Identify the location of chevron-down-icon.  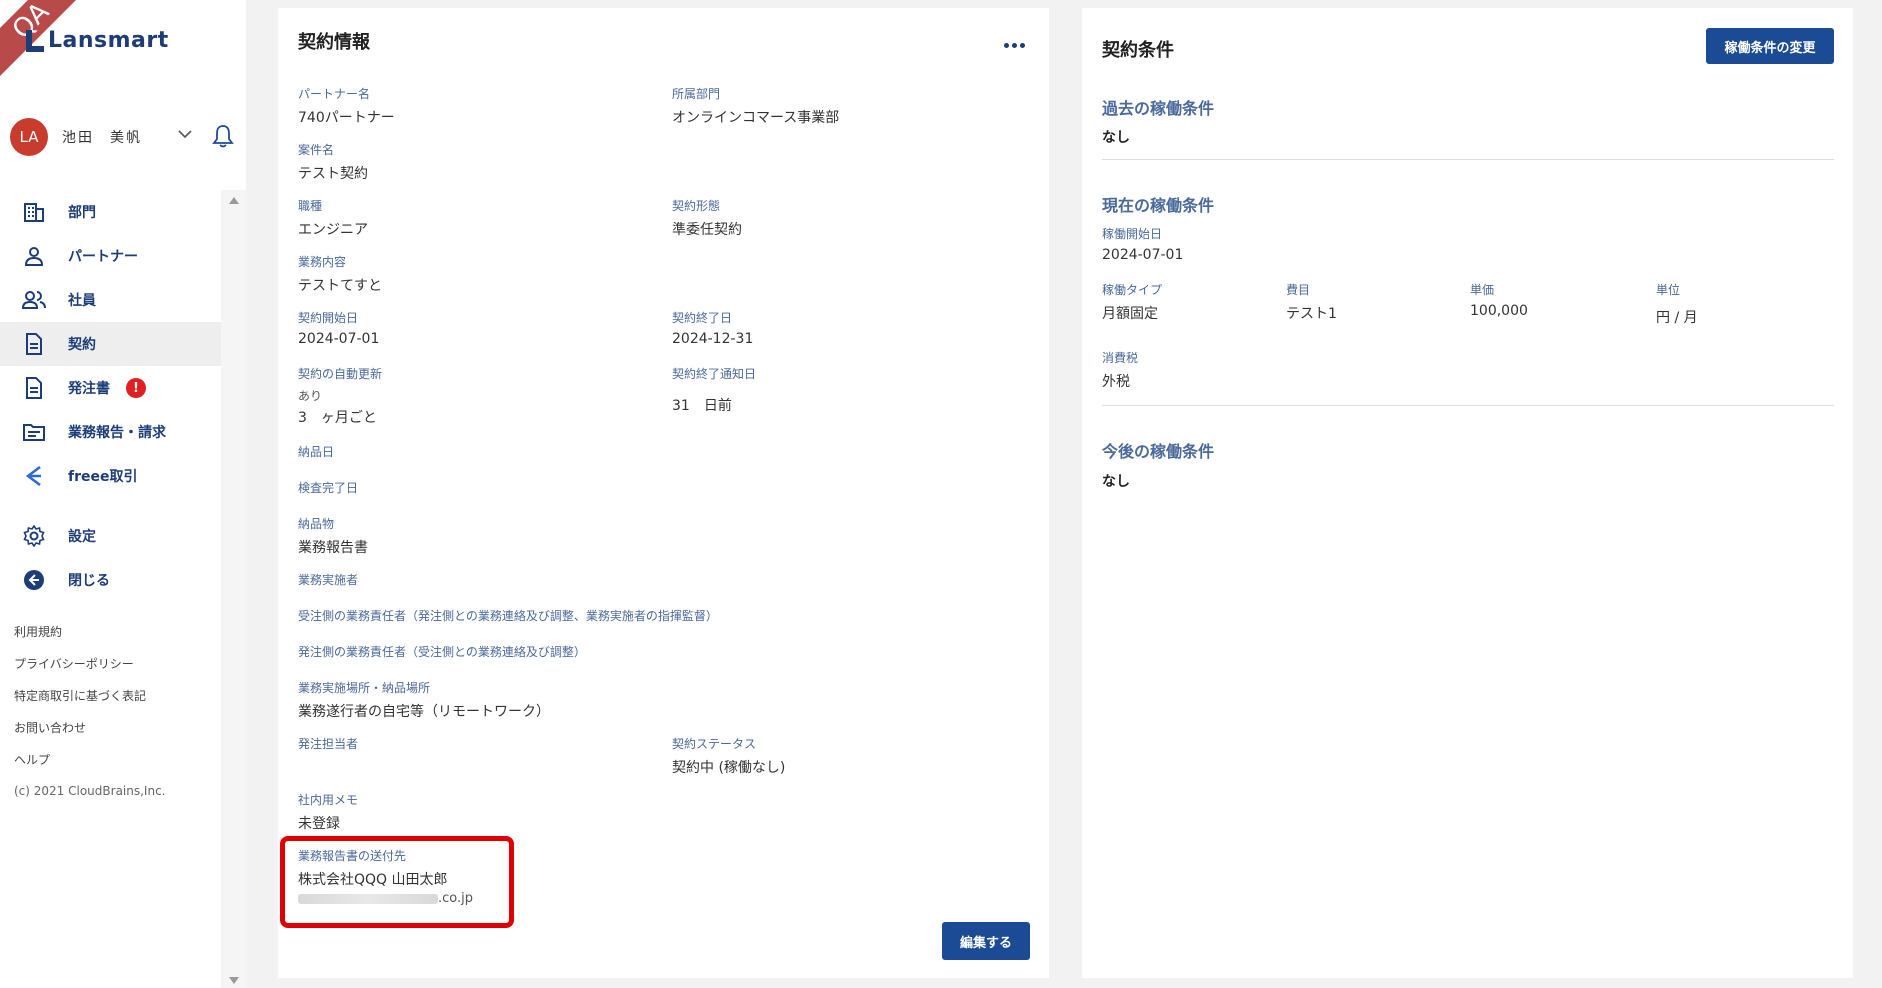
(185, 134).